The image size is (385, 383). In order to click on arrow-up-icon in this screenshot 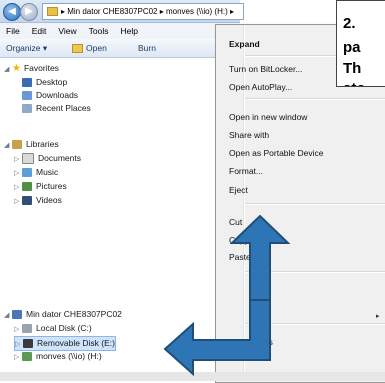, I will do `click(260, 257)`.